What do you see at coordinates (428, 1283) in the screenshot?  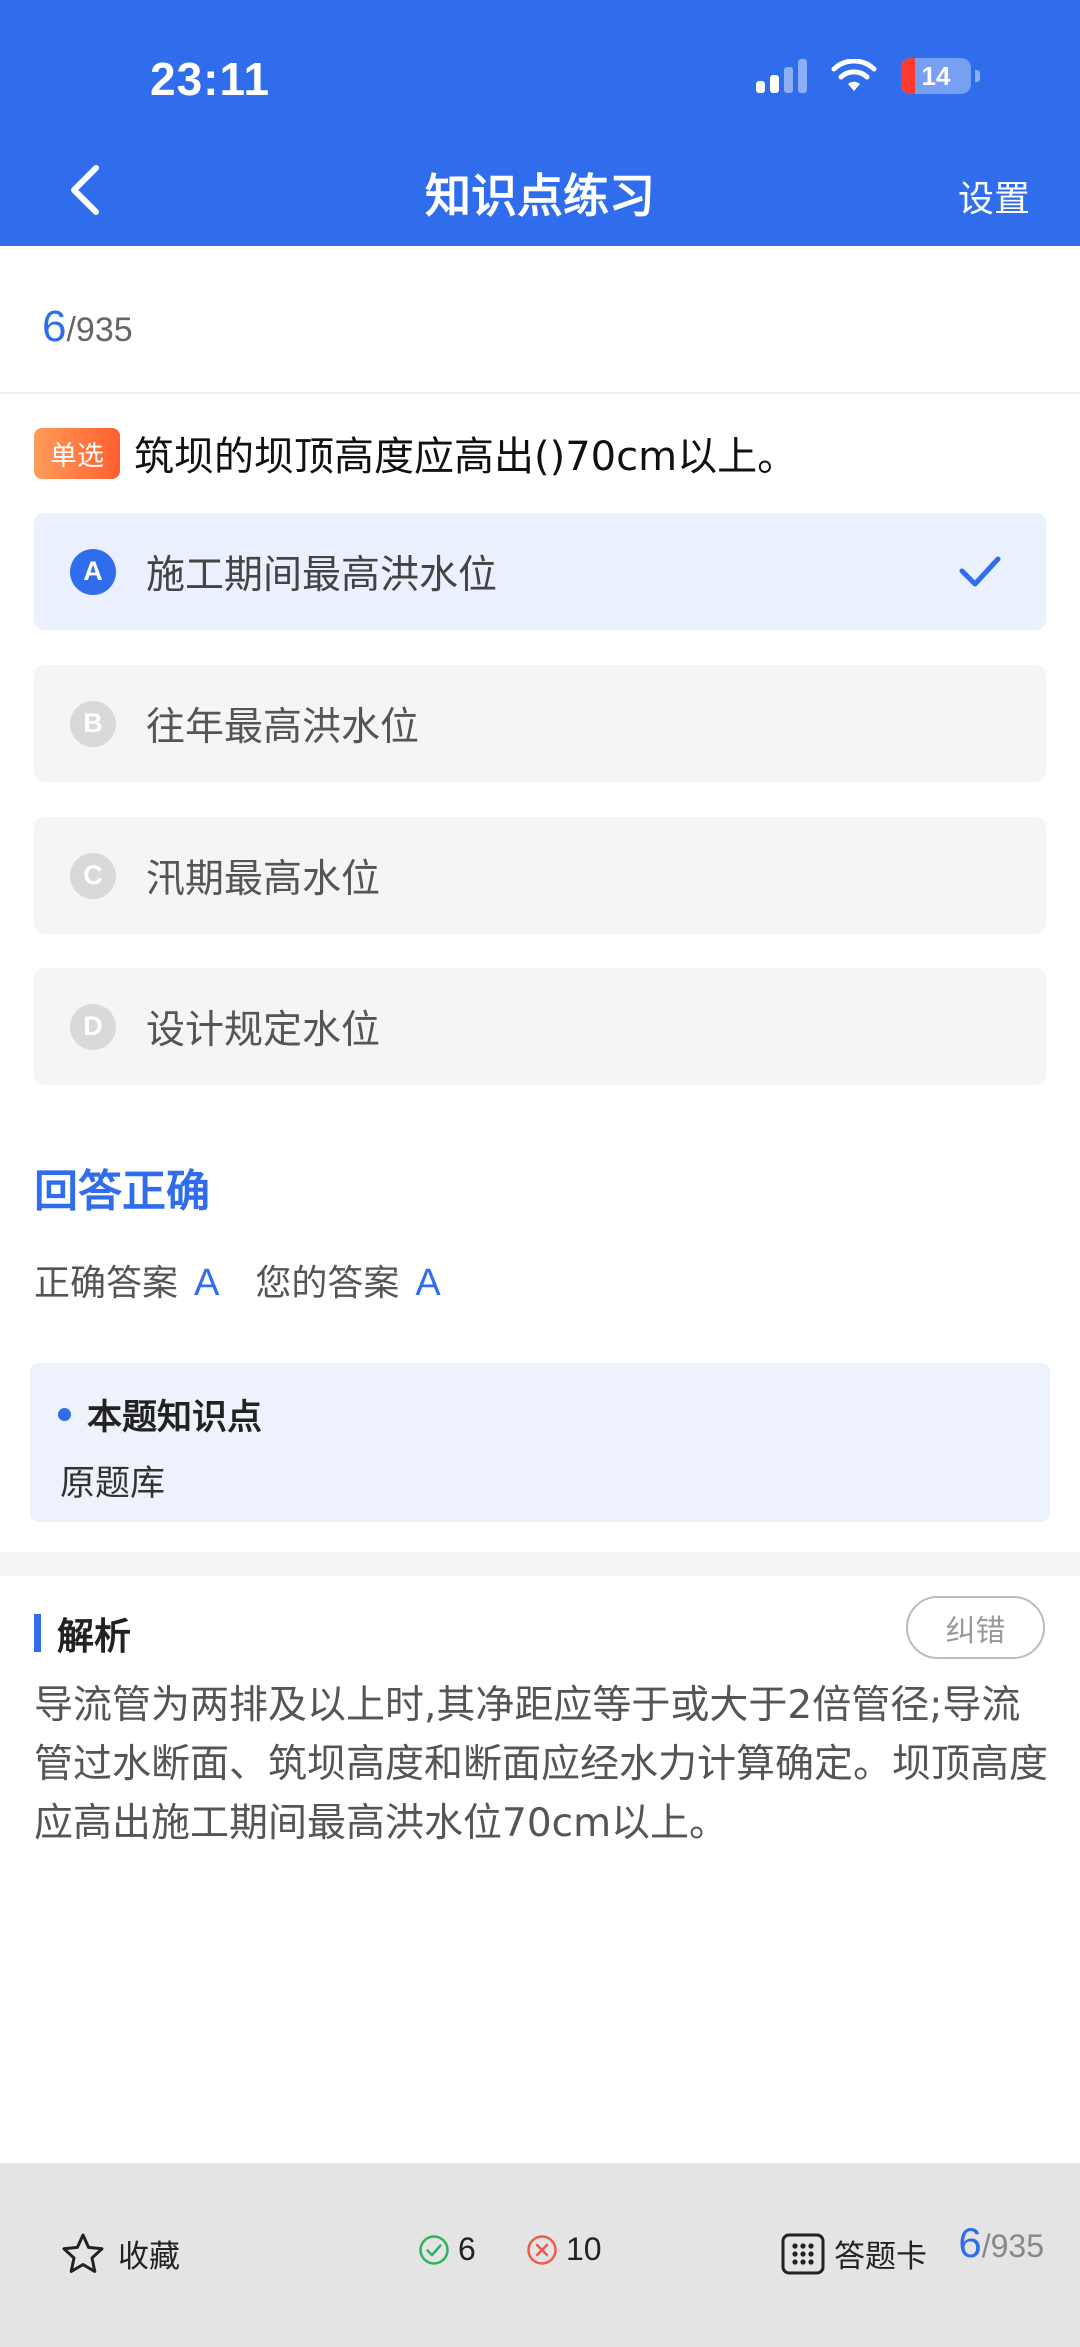 I see `your-answer-value: A` at bounding box center [428, 1283].